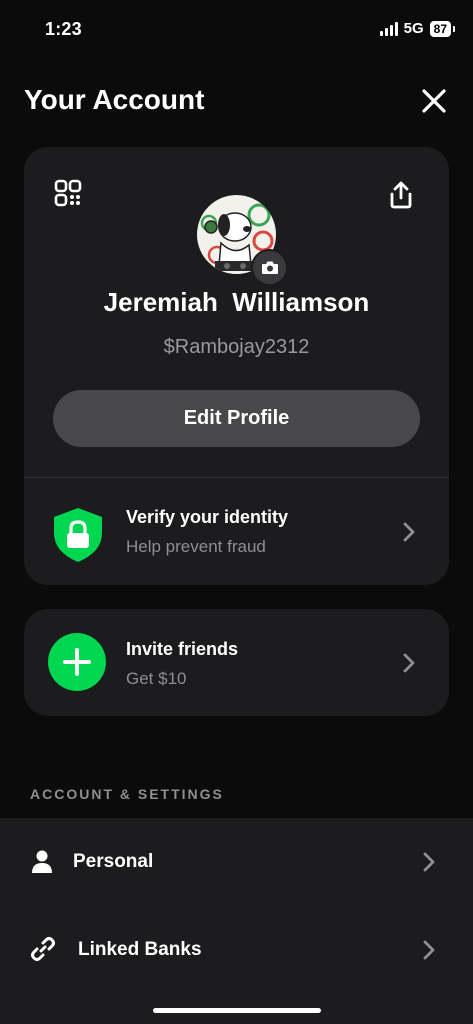  Describe the element at coordinates (63, 29) in the screenshot. I see `status-time: 1:23` at that location.